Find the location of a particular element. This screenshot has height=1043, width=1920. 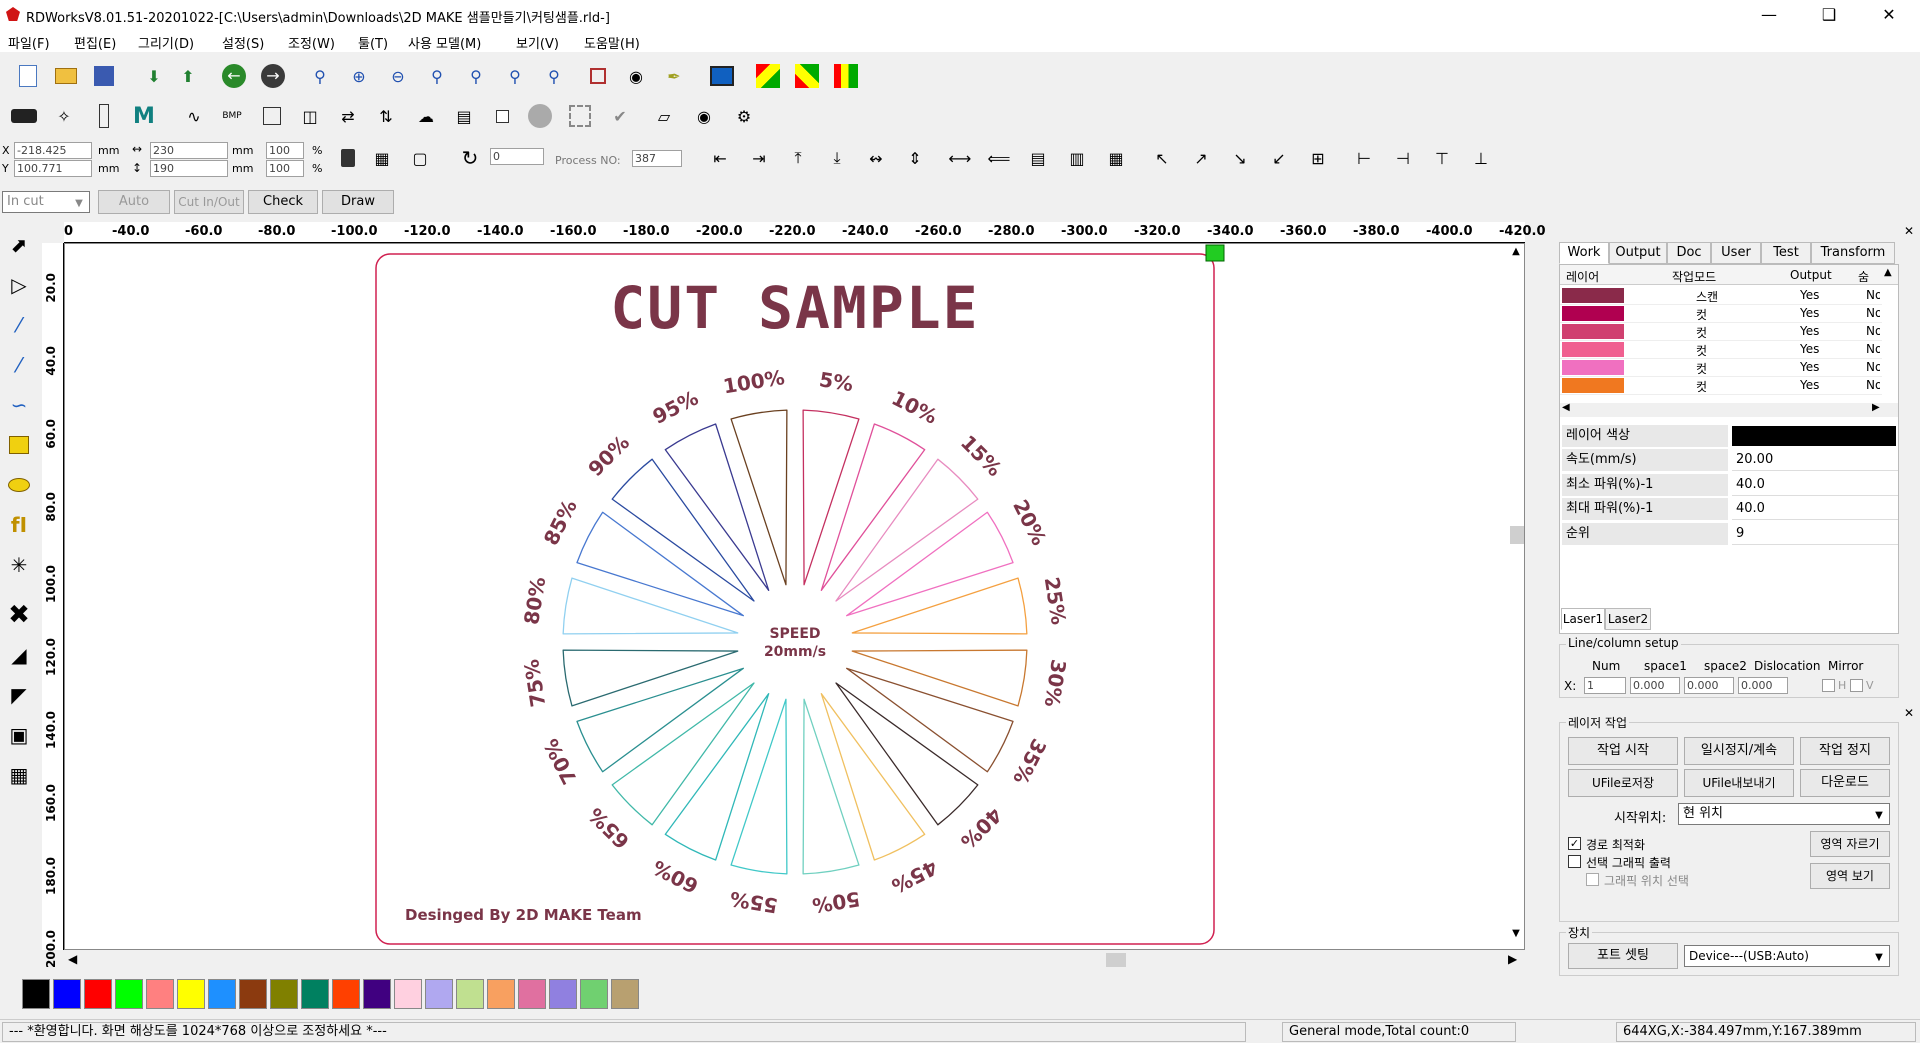

mirror-h-icon: ◢ is located at coordinates (19, 655).